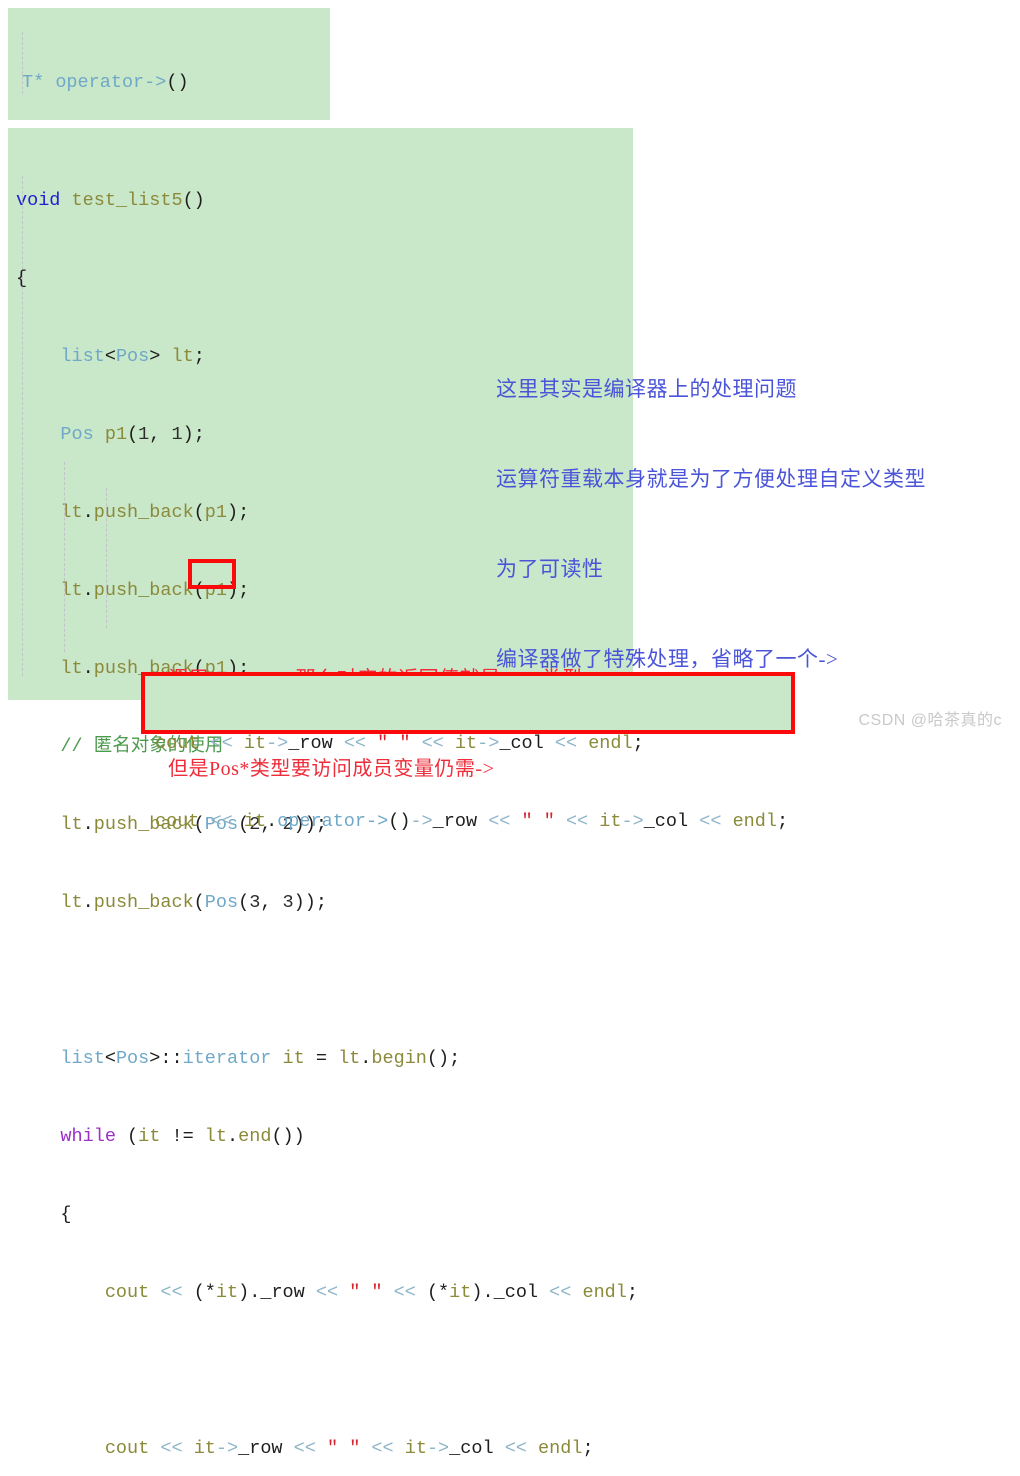 This screenshot has width=1020, height=1476. I want to click on code-line: list<Pos>::iterator it = lt.begin();, so click(260, 1058).